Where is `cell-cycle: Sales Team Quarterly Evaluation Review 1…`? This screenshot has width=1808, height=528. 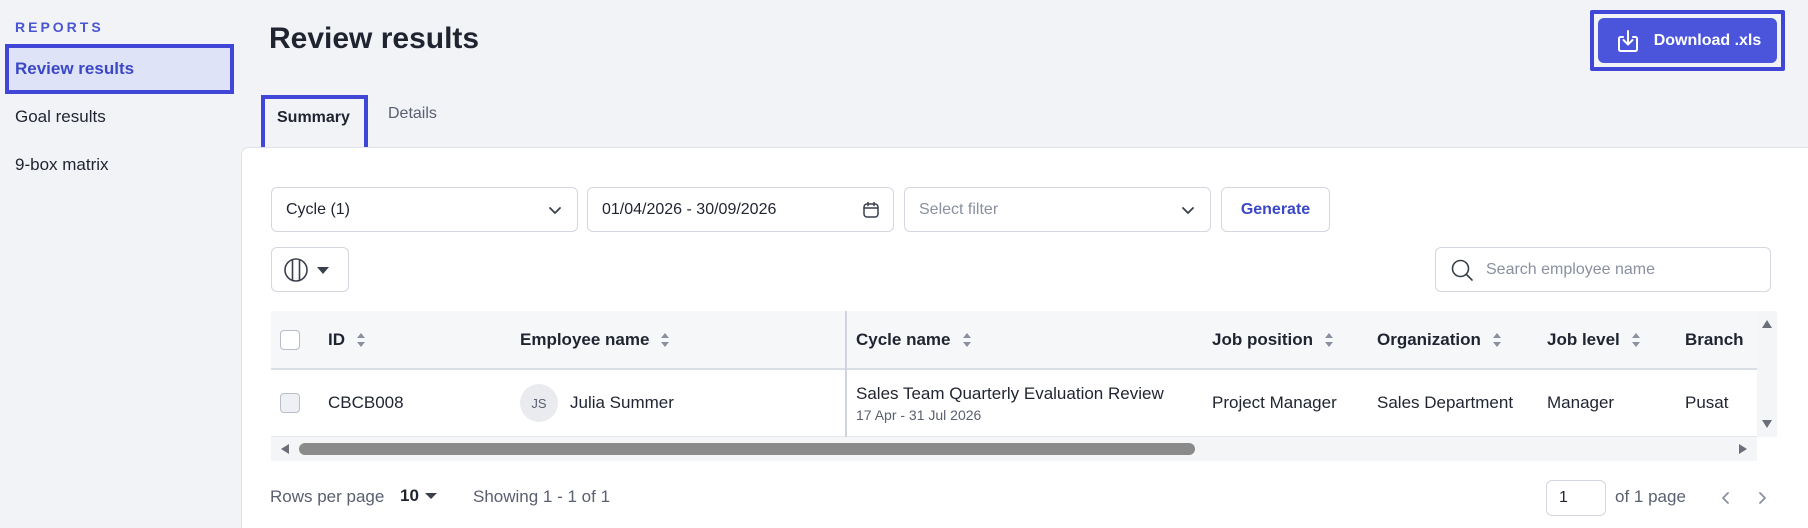 cell-cycle: Sales Team Quarterly Evaluation Review 1… is located at coordinates (1010, 403).